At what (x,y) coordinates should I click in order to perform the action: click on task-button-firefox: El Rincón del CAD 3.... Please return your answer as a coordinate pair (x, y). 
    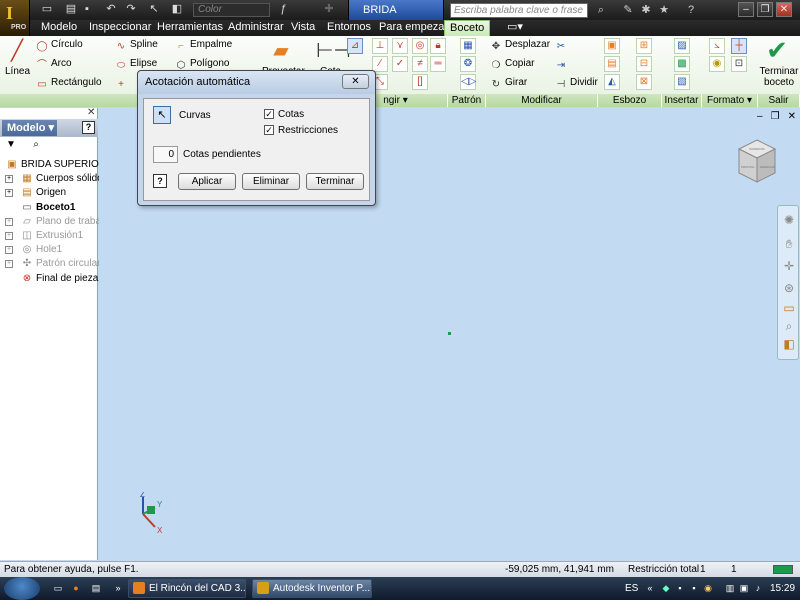
    Looking at the image, I should click on (187, 588).